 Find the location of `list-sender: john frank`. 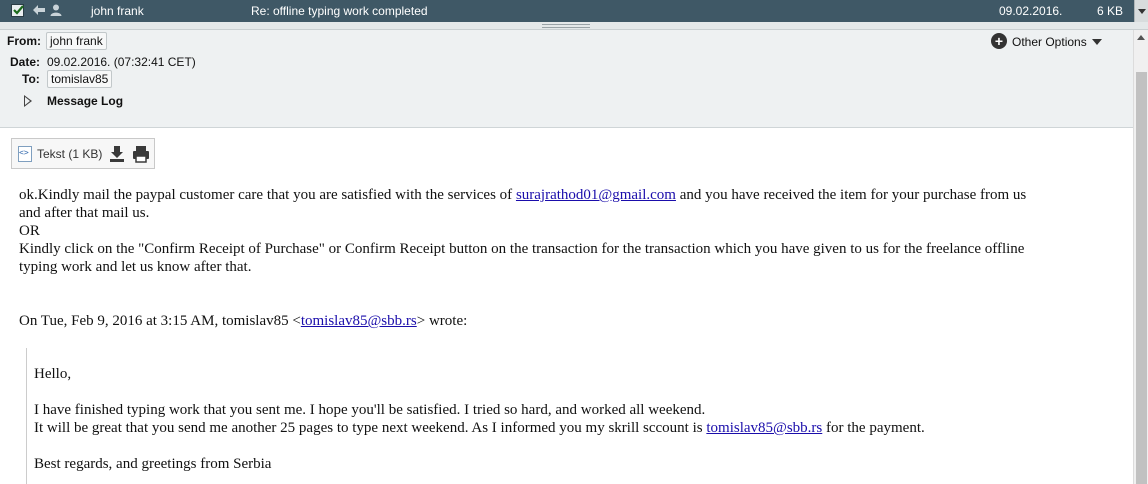

list-sender: john frank is located at coordinates (117, 11).